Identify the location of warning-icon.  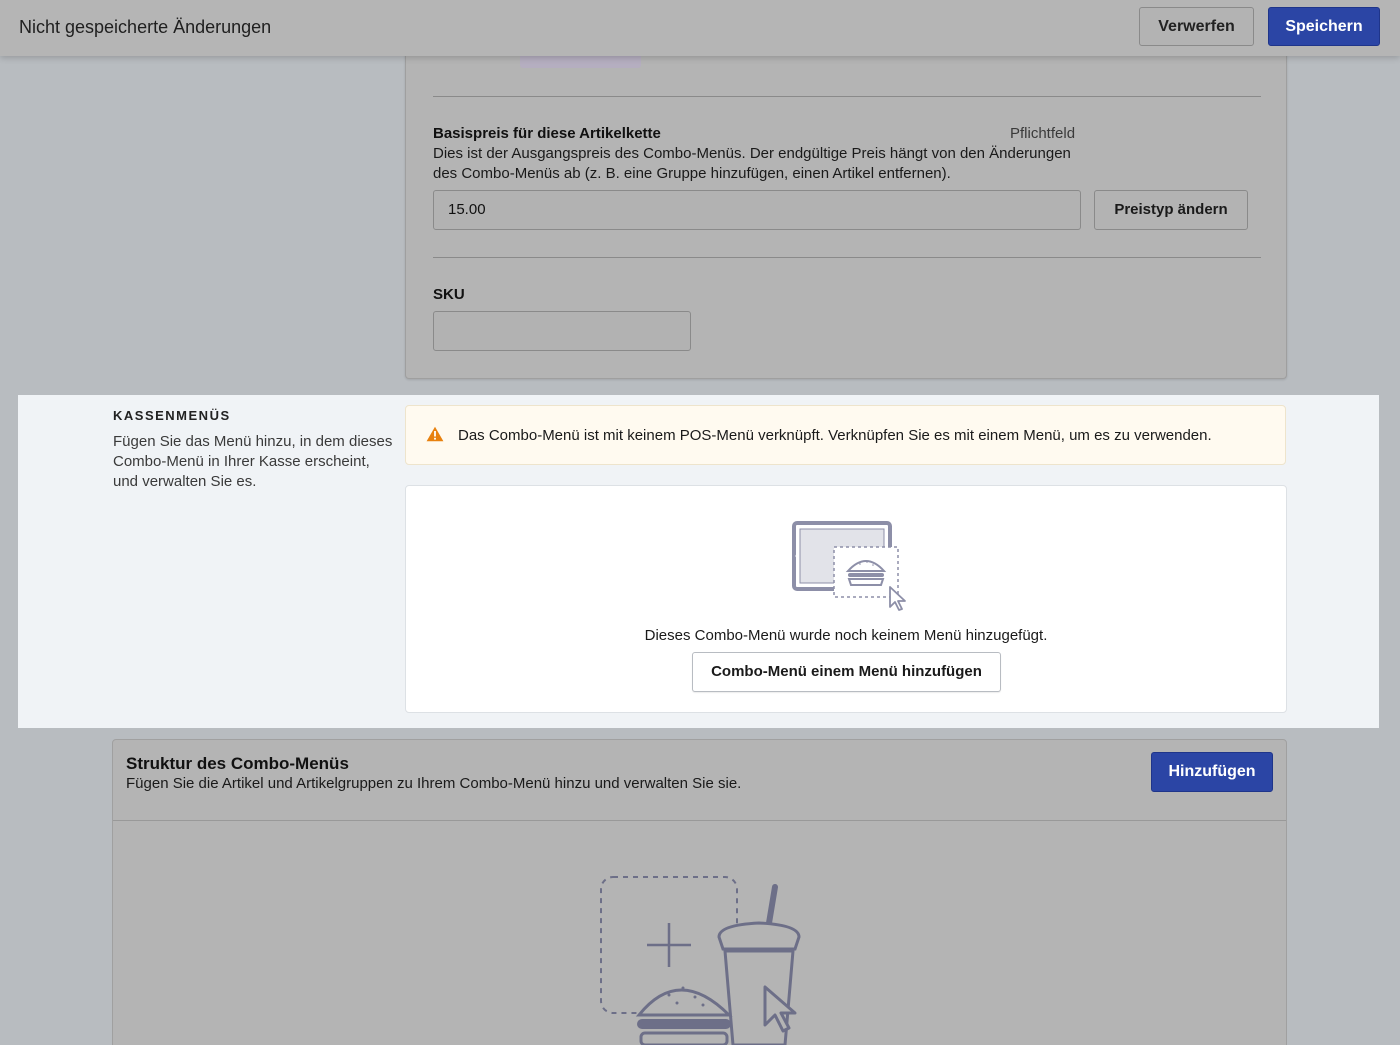
(435, 436).